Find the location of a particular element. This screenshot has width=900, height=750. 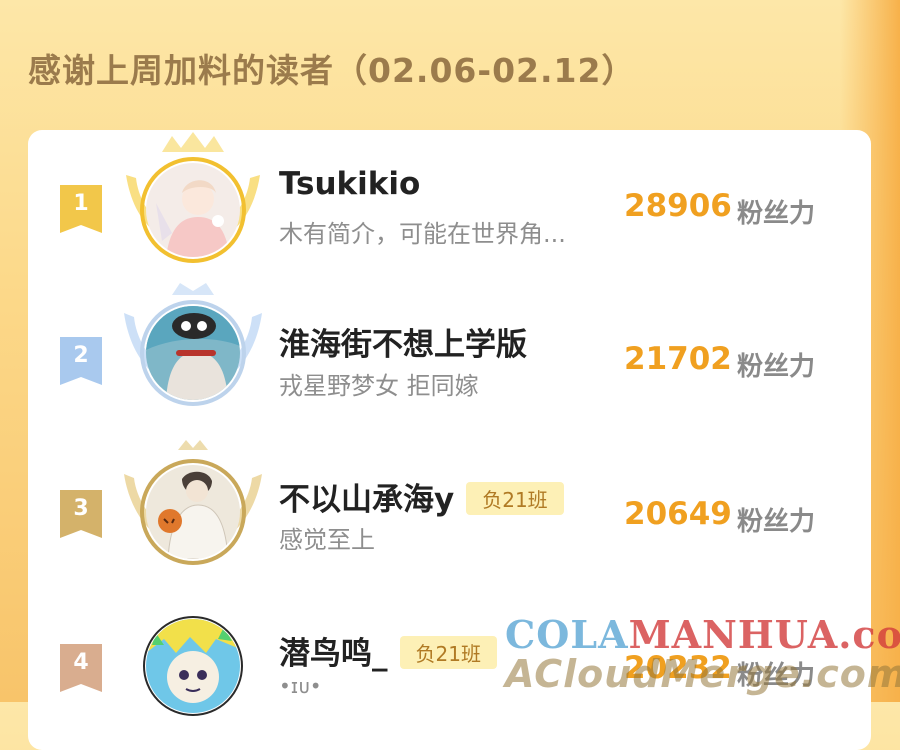

score-value: 28906 is located at coordinates (678, 206).